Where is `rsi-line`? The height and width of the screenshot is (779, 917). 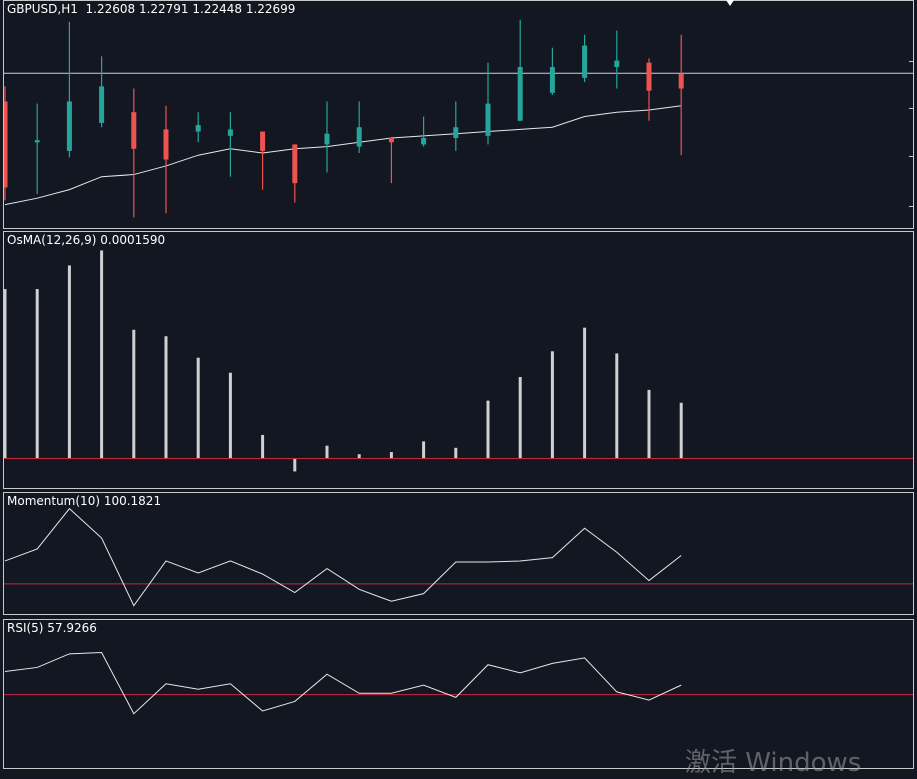 rsi-line is located at coordinates (343, 683).